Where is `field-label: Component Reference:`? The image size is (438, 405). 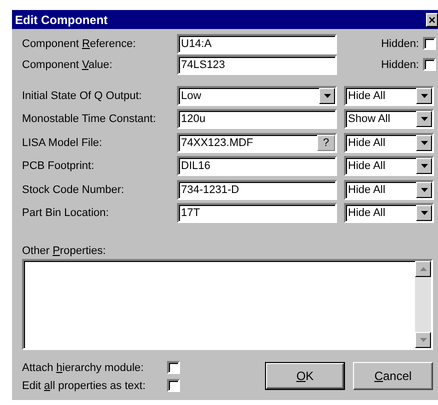 field-label: Component Reference: is located at coordinates (79, 44).